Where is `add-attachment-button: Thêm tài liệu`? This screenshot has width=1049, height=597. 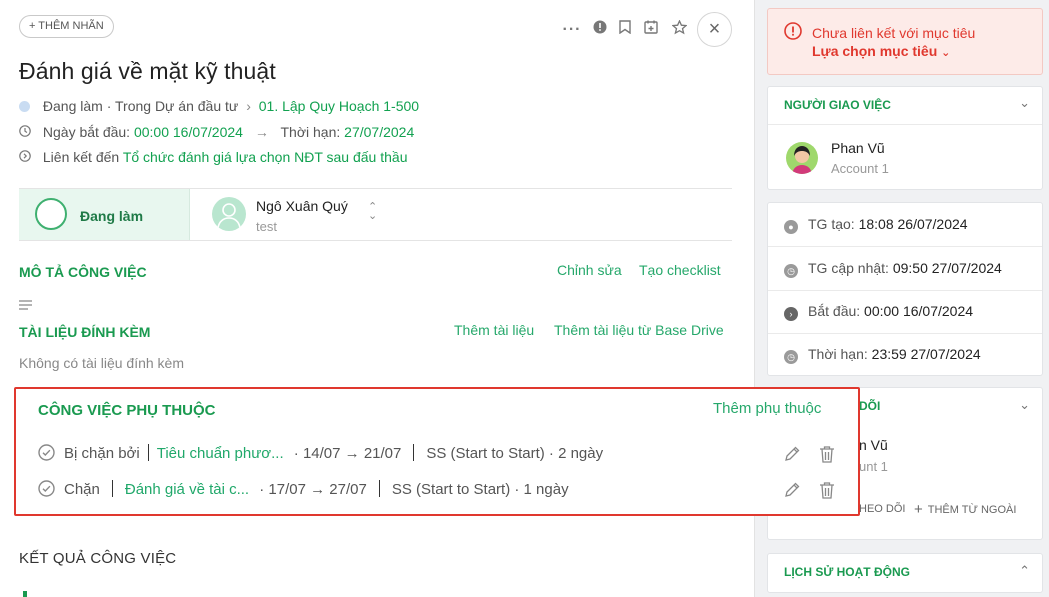 add-attachment-button: Thêm tài liệu is located at coordinates (494, 330).